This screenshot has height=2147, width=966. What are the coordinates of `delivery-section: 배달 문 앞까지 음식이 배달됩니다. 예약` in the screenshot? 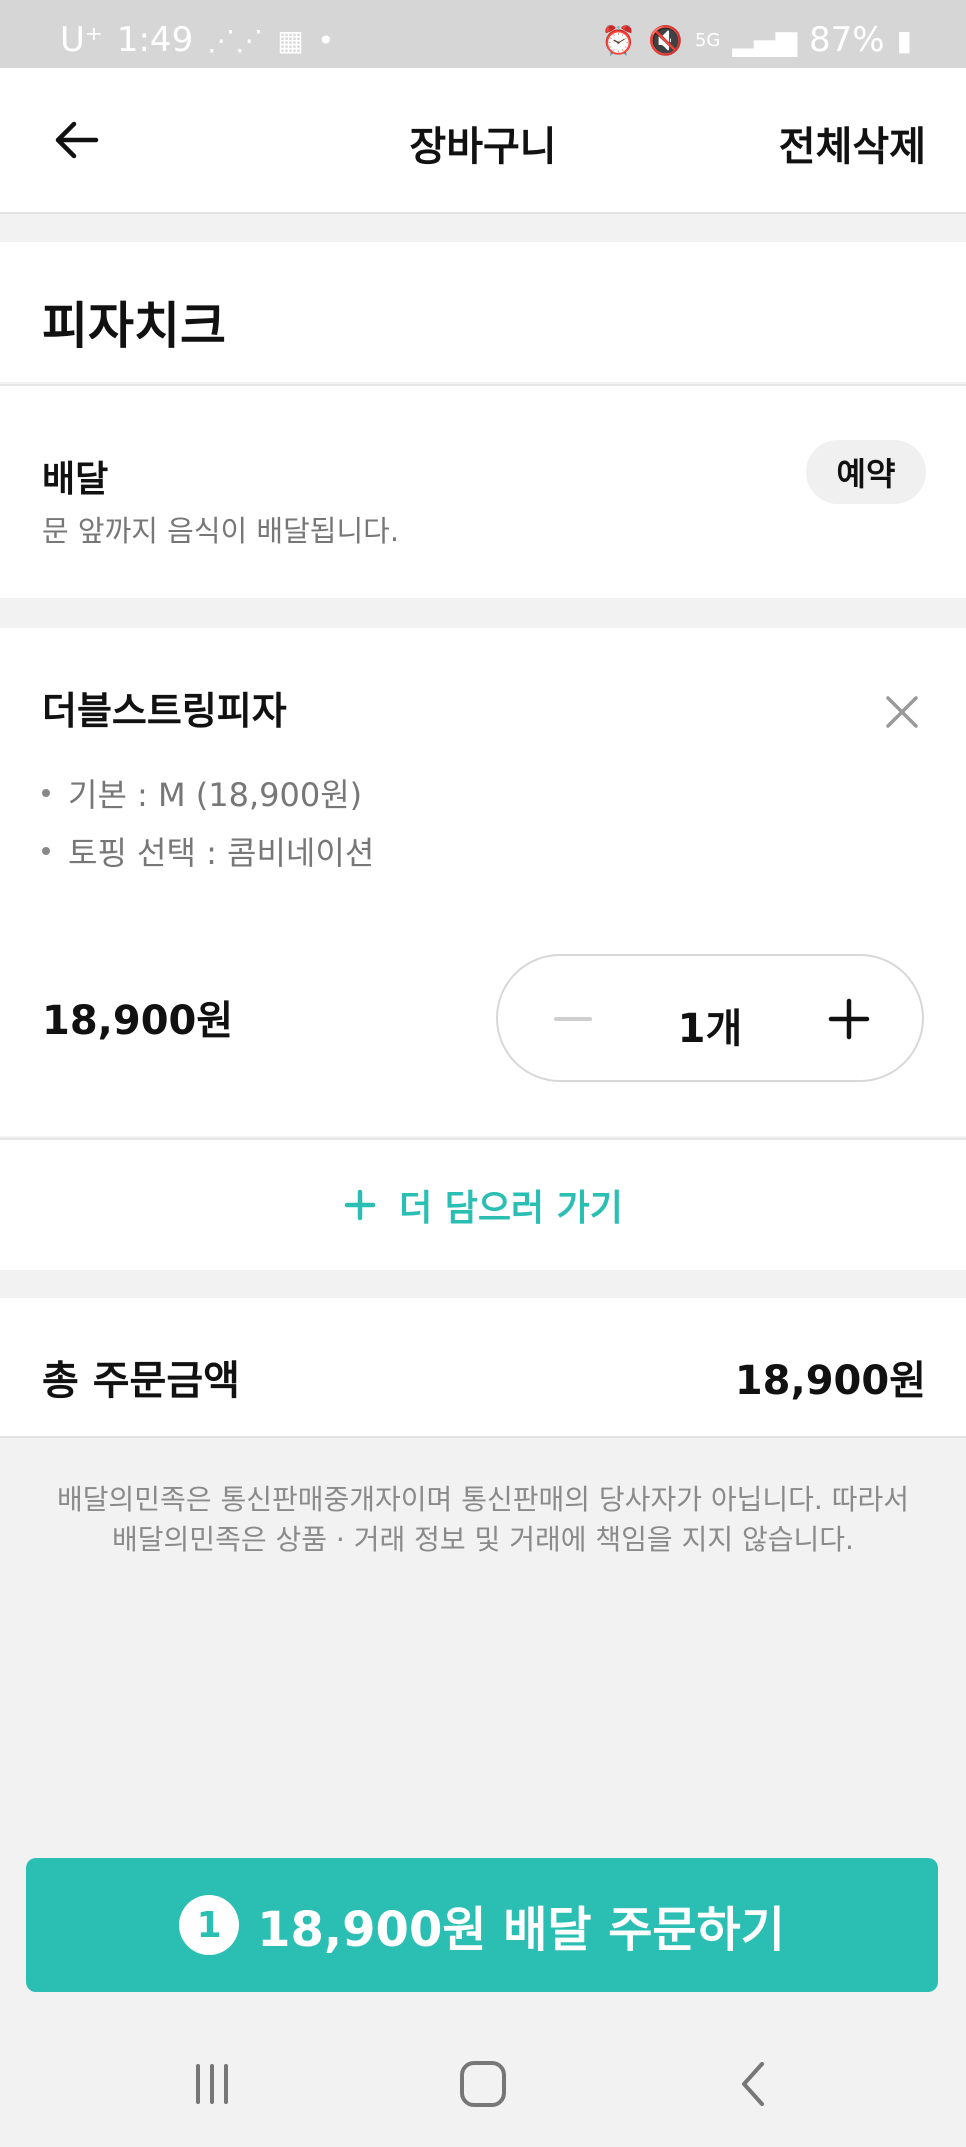 It's located at (483, 491).